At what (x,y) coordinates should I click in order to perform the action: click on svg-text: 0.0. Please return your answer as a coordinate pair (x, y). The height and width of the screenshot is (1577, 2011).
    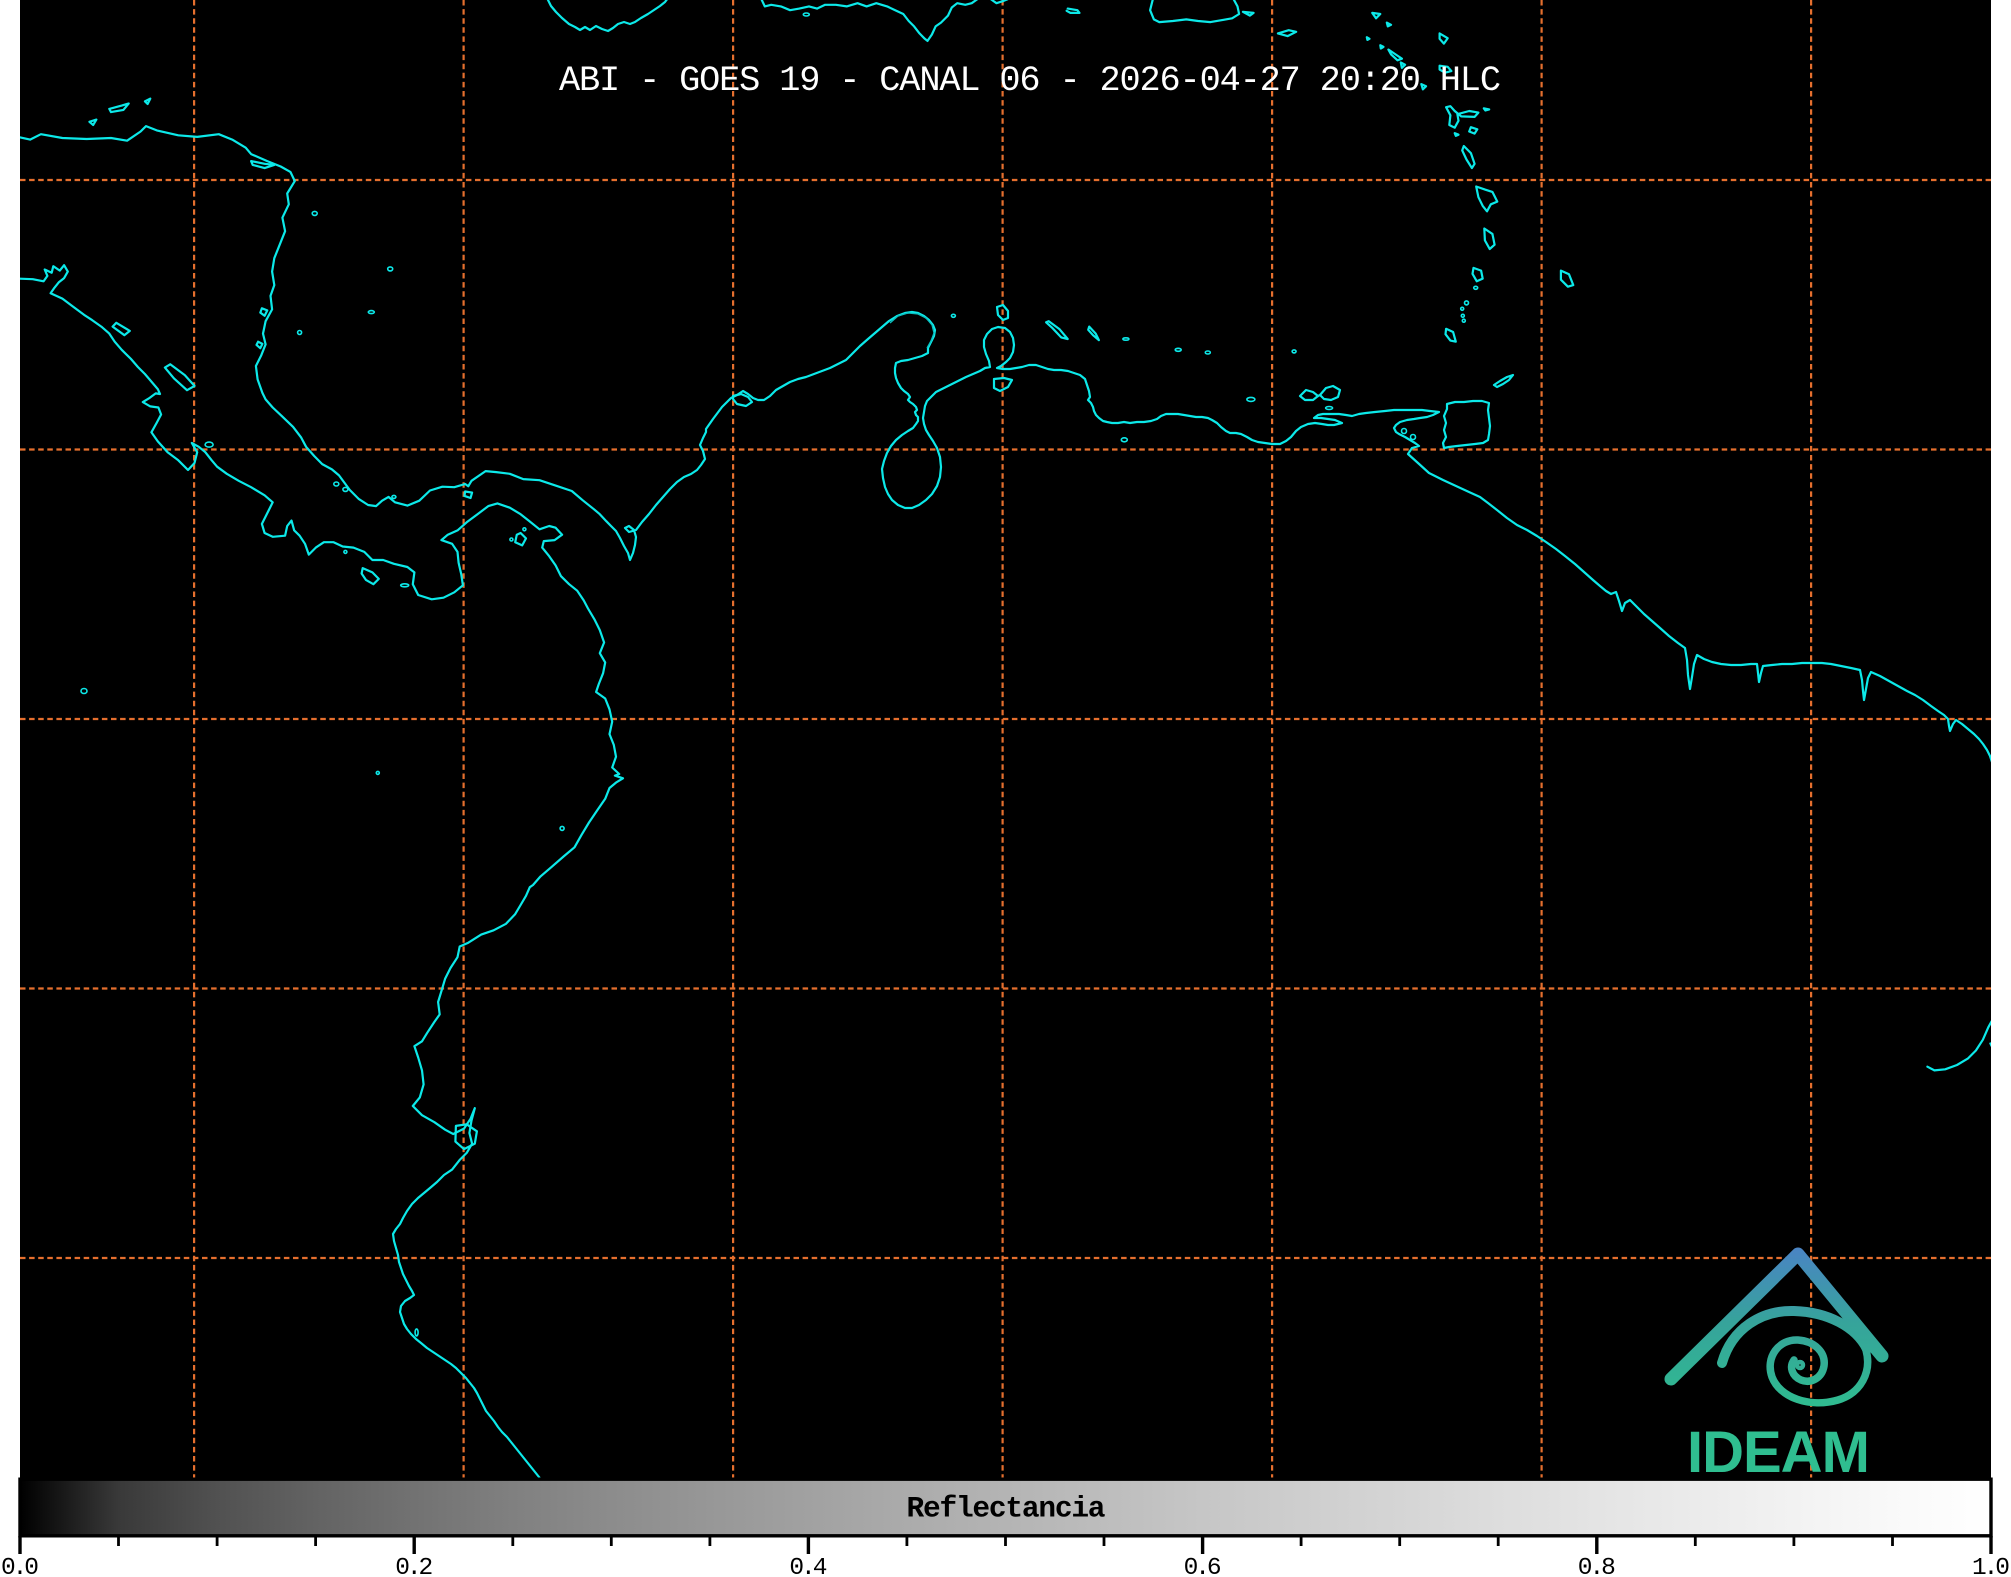
    Looking at the image, I should click on (20, 1566).